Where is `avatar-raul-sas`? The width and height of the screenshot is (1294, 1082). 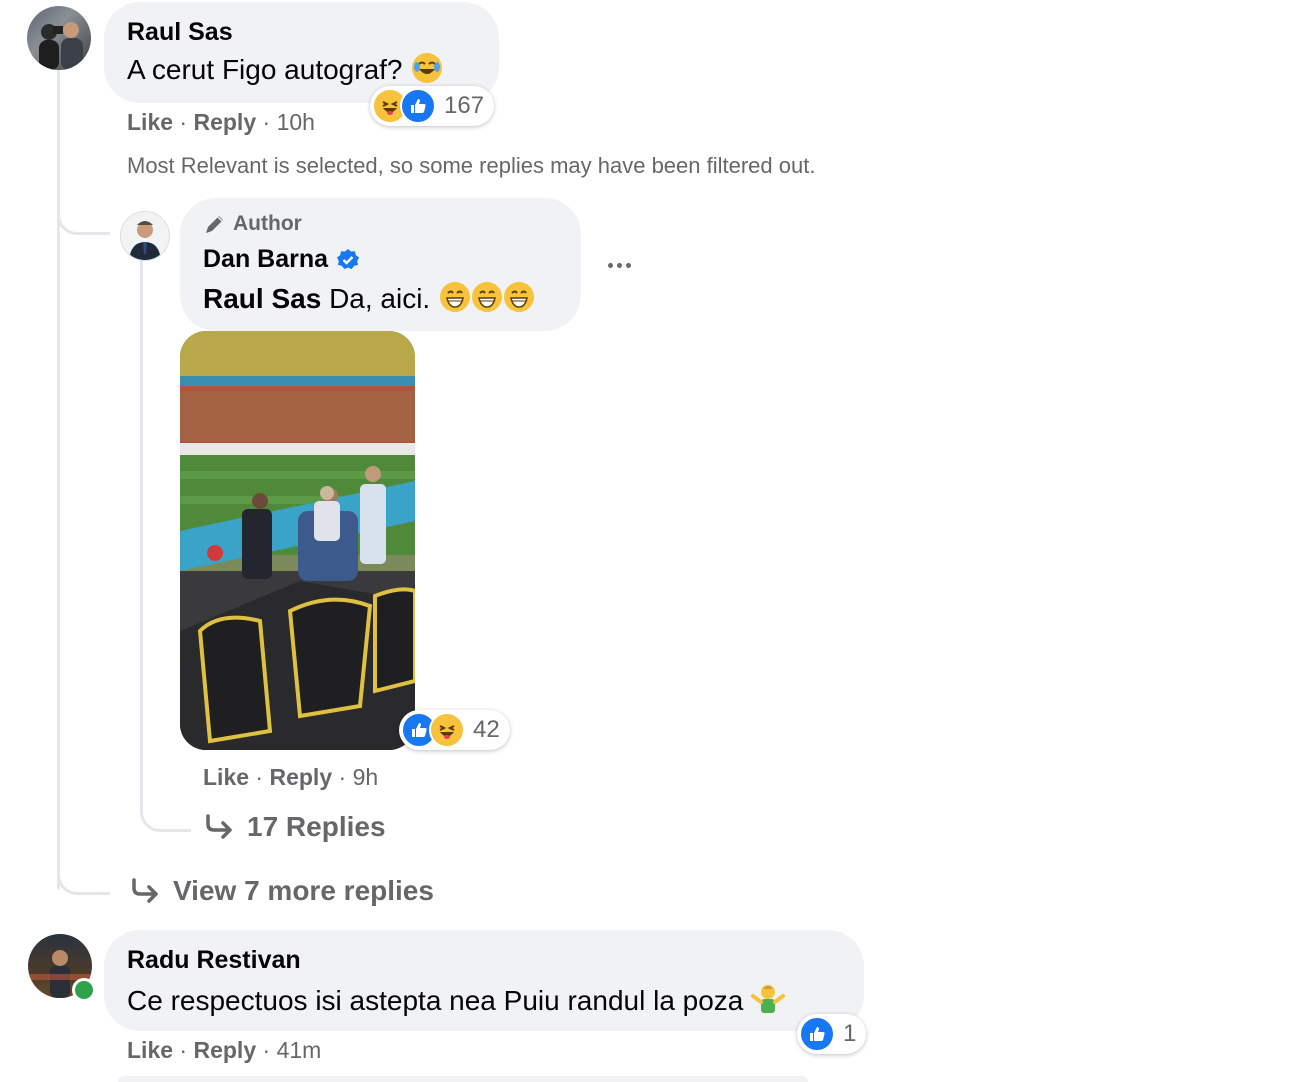
avatar-raul-sas is located at coordinates (59, 38).